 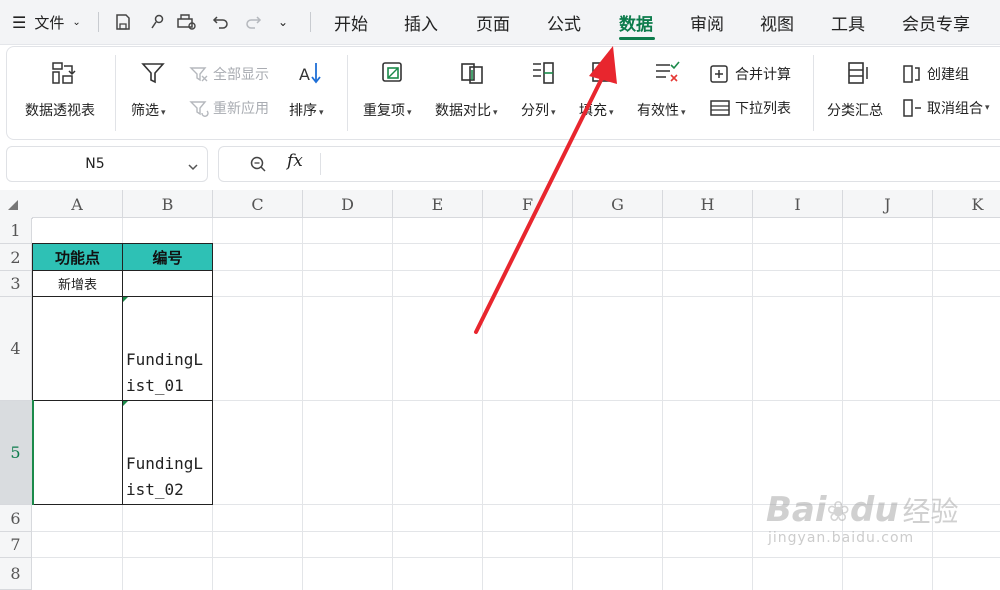 I want to click on column-header-a: A, so click(x=77, y=204).